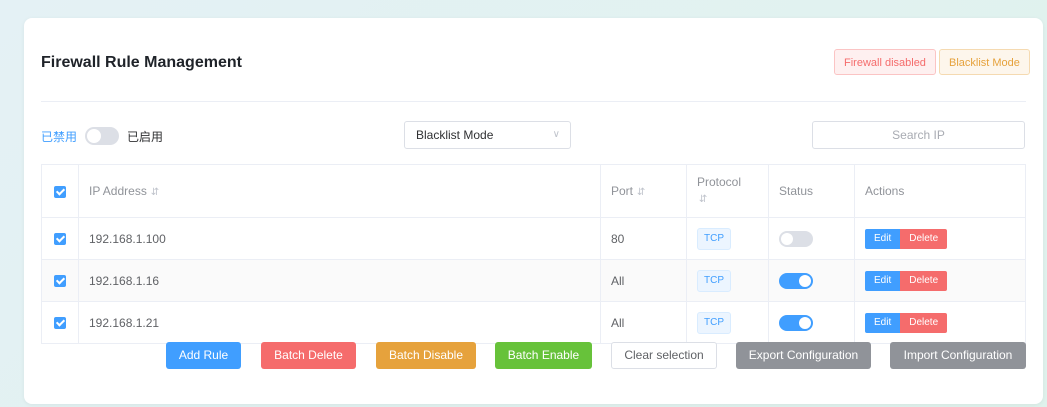 The image size is (1047, 407). I want to click on table-row: 192.168.1.100 80 TCP Edit Delete, so click(533, 238).